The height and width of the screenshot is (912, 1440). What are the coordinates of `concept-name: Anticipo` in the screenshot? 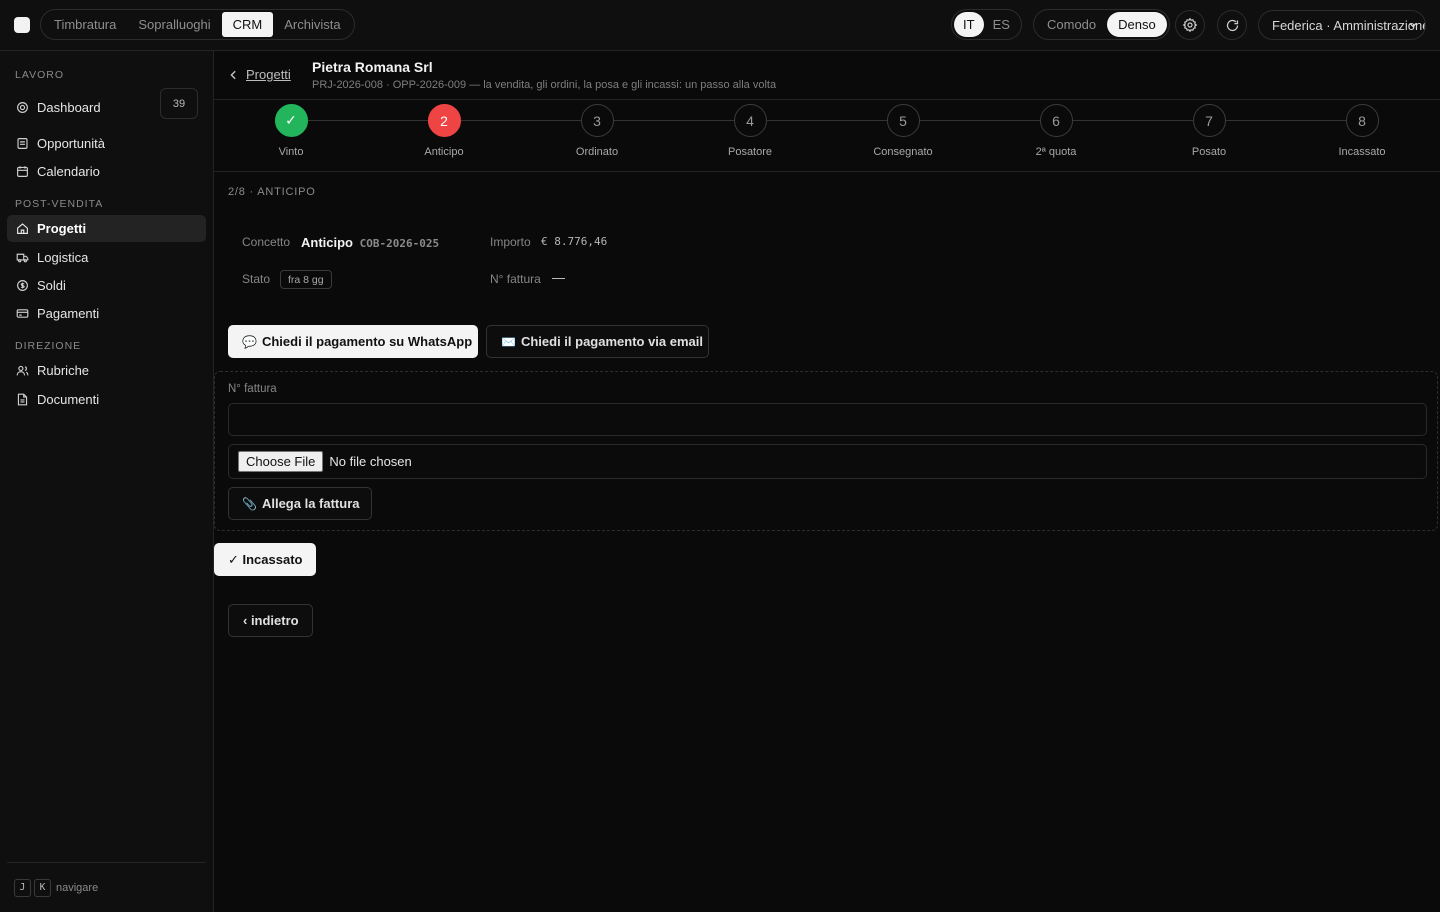 It's located at (327, 242).